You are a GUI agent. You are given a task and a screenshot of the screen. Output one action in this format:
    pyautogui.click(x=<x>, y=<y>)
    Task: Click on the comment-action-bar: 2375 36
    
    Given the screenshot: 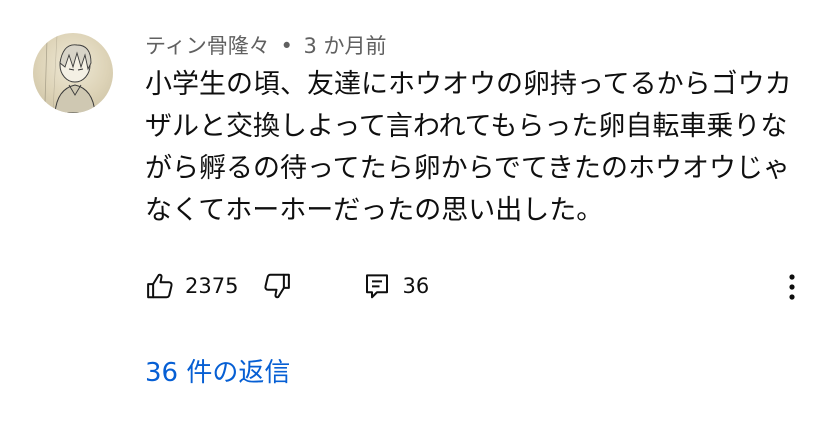 What is the action you would take?
    pyautogui.click(x=287, y=286)
    